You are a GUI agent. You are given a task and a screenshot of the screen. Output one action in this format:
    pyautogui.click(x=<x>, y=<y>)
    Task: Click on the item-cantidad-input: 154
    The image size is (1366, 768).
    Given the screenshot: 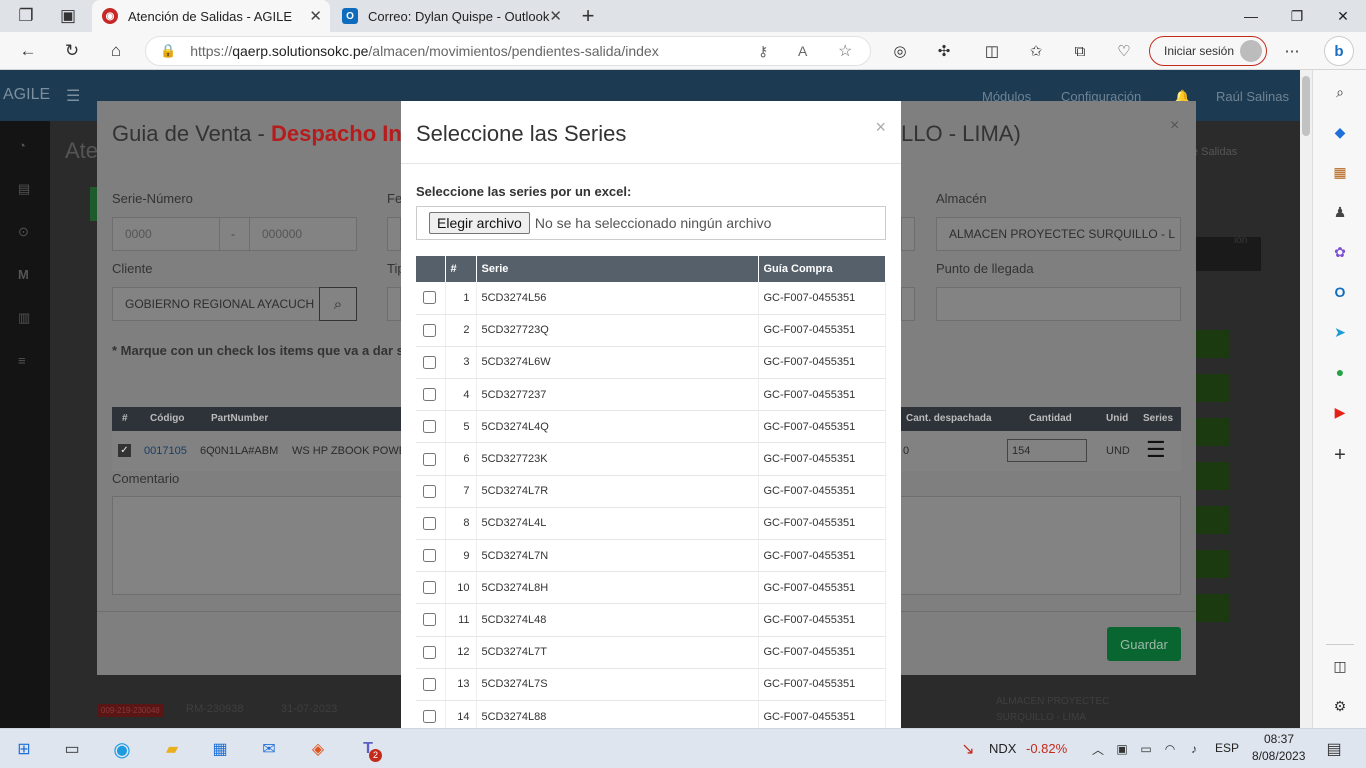 What is the action you would take?
    pyautogui.click(x=1047, y=450)
    